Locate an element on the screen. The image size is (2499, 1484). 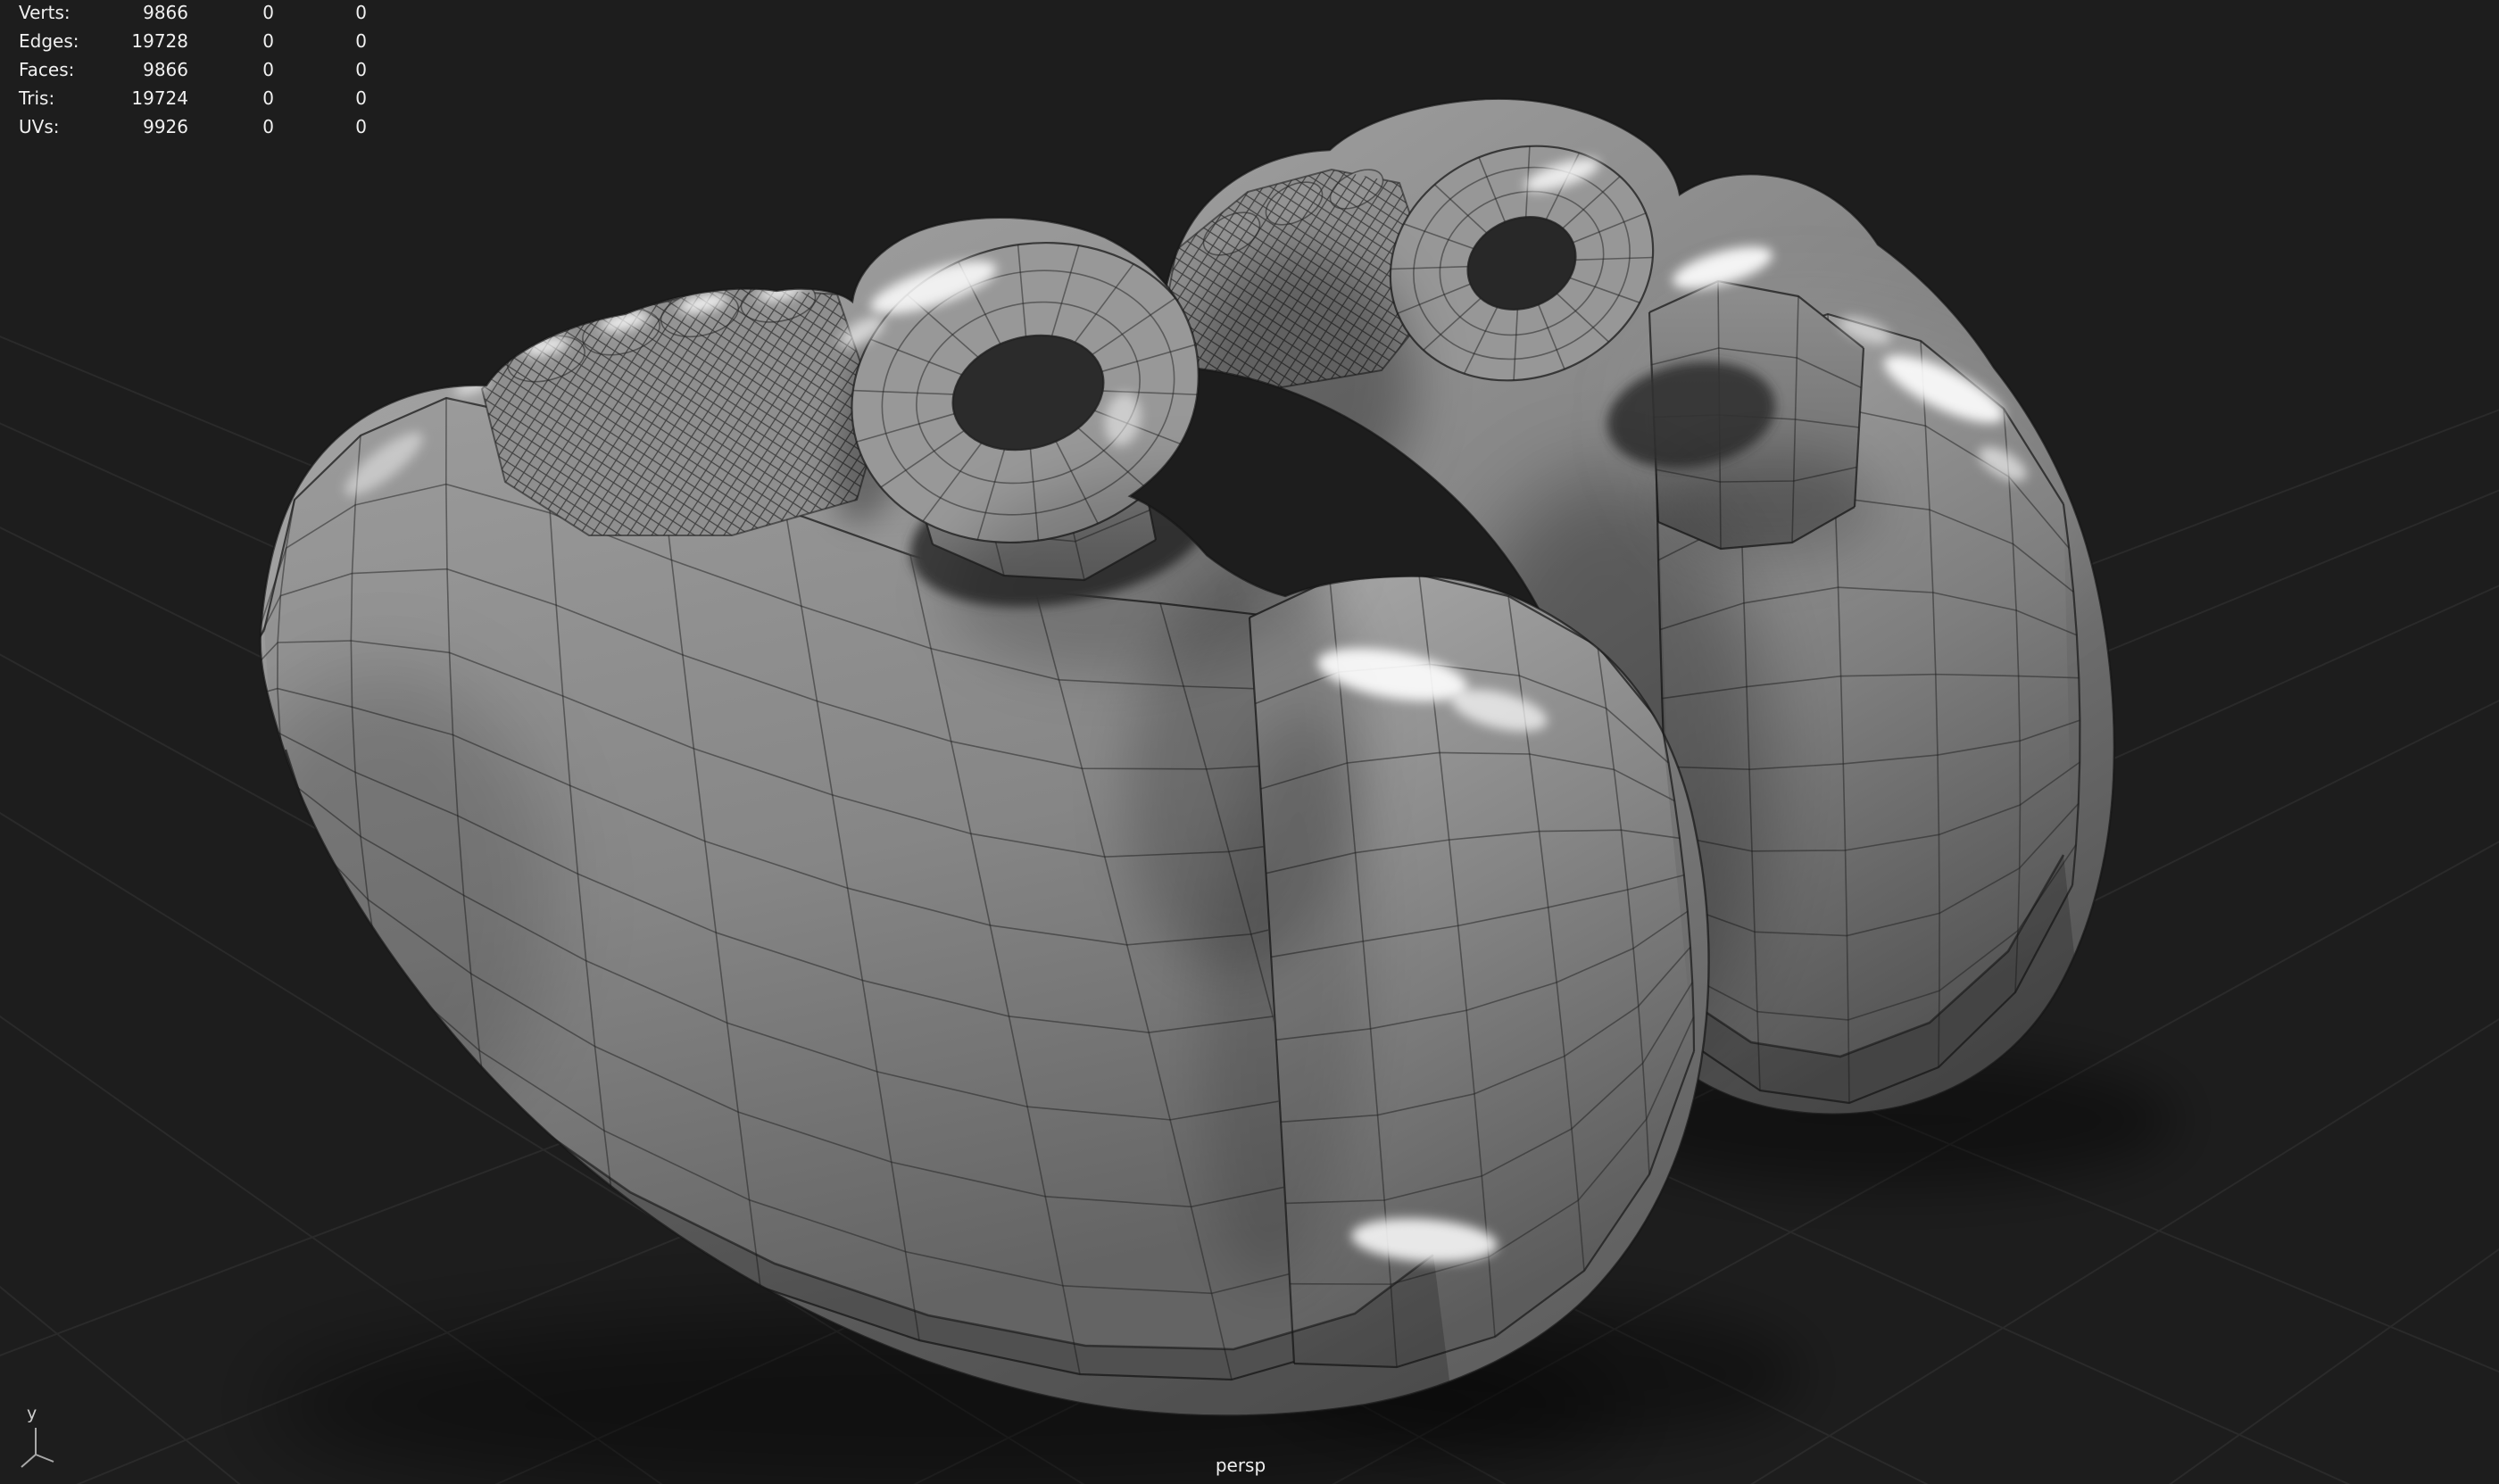
hud-value-1: 19728 is located at coordinates (159, 41).